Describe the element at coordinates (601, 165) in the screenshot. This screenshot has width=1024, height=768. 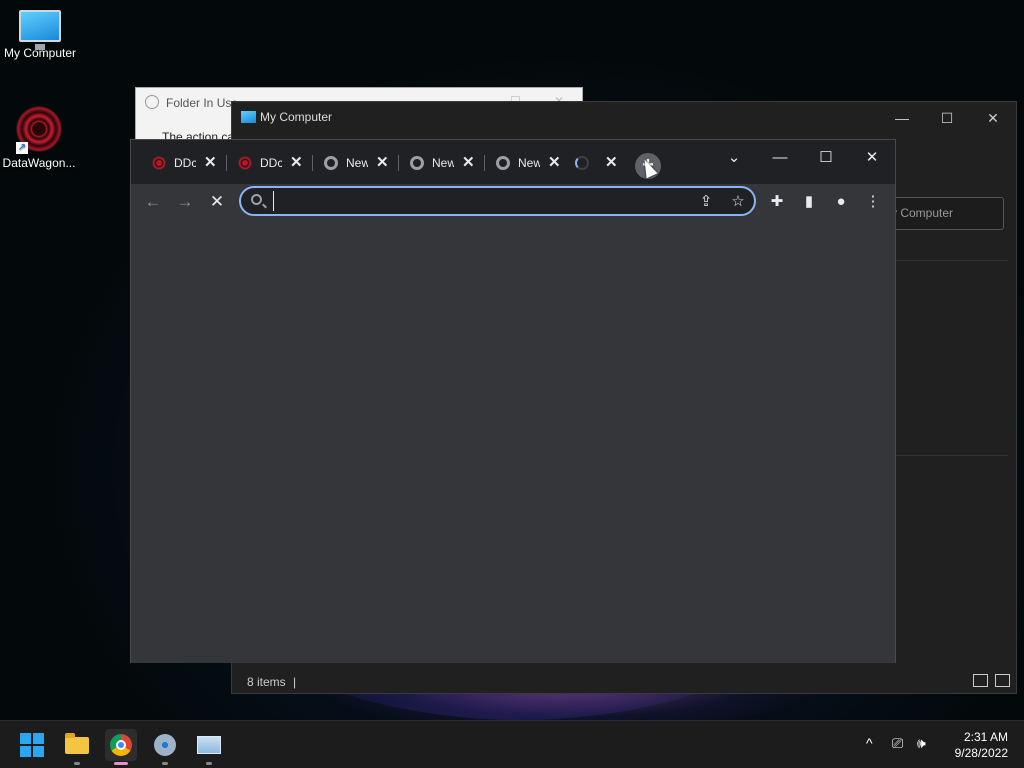
I see `tab-active-loading: ✕` at that location.